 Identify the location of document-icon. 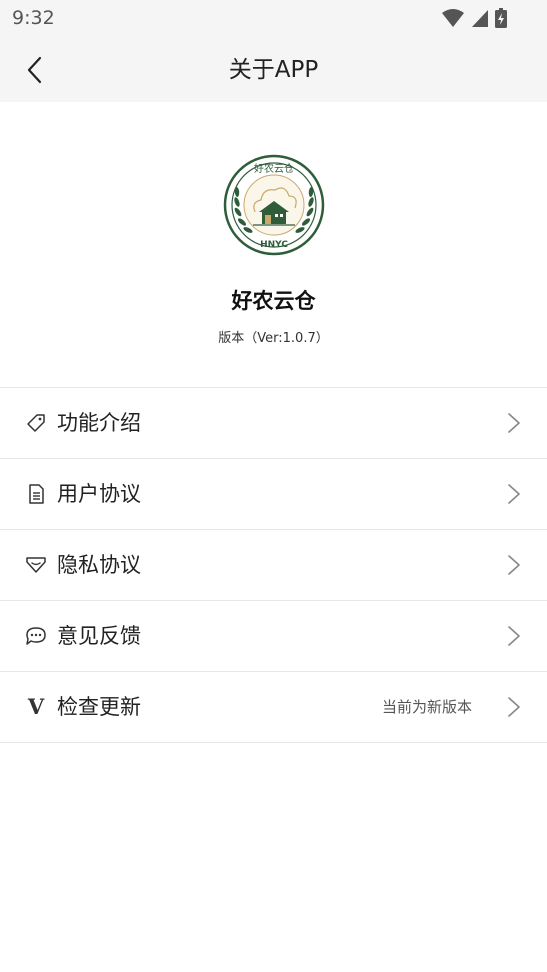
(36, 494).